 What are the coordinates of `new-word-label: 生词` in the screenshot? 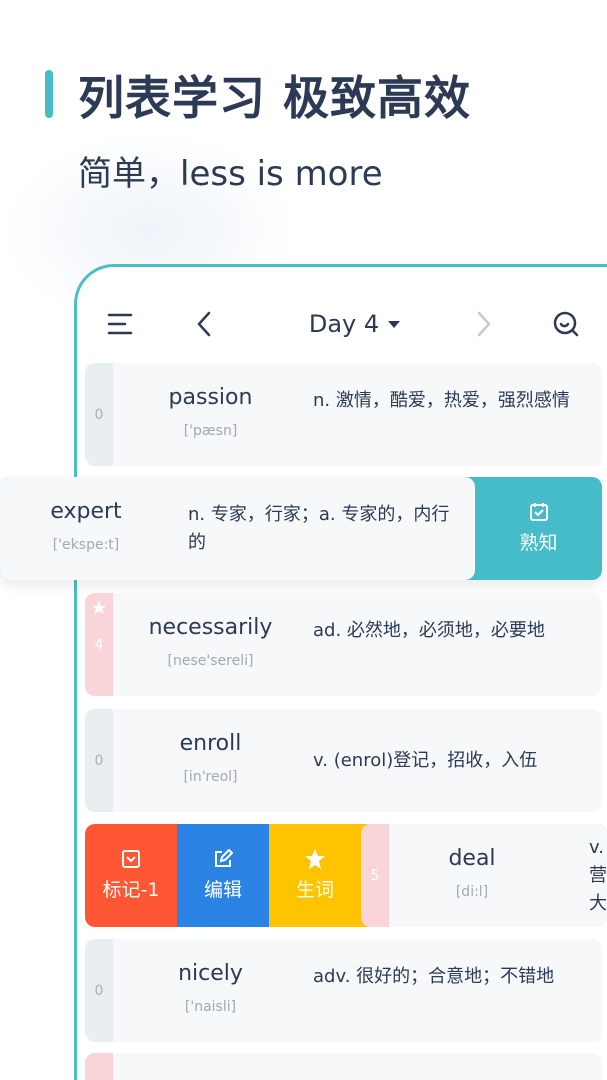 It's located at (314, 890).